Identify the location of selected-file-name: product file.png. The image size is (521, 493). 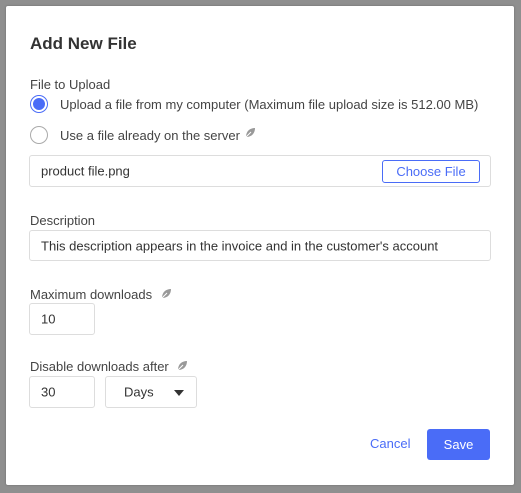
(85, 171).